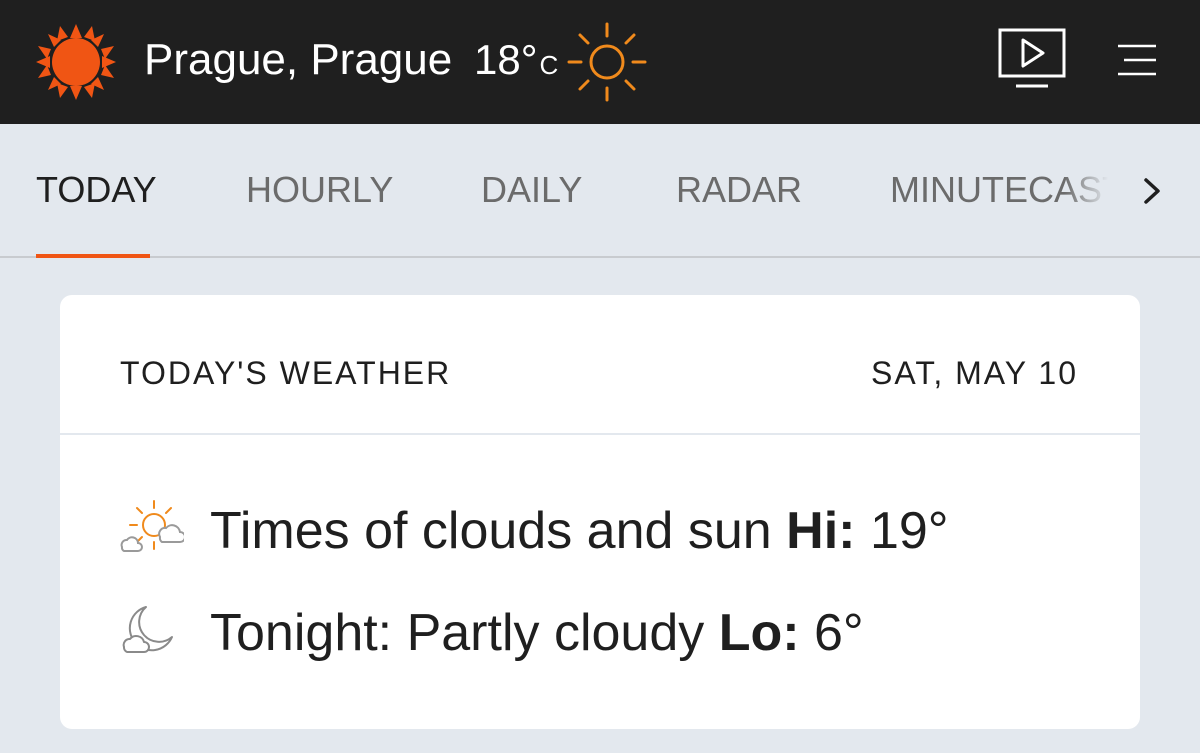  What do you see at coordinates (319, 190) in the screenshot?
I see `tab-hourly: HOURLY` at bounding box center [319, 190].